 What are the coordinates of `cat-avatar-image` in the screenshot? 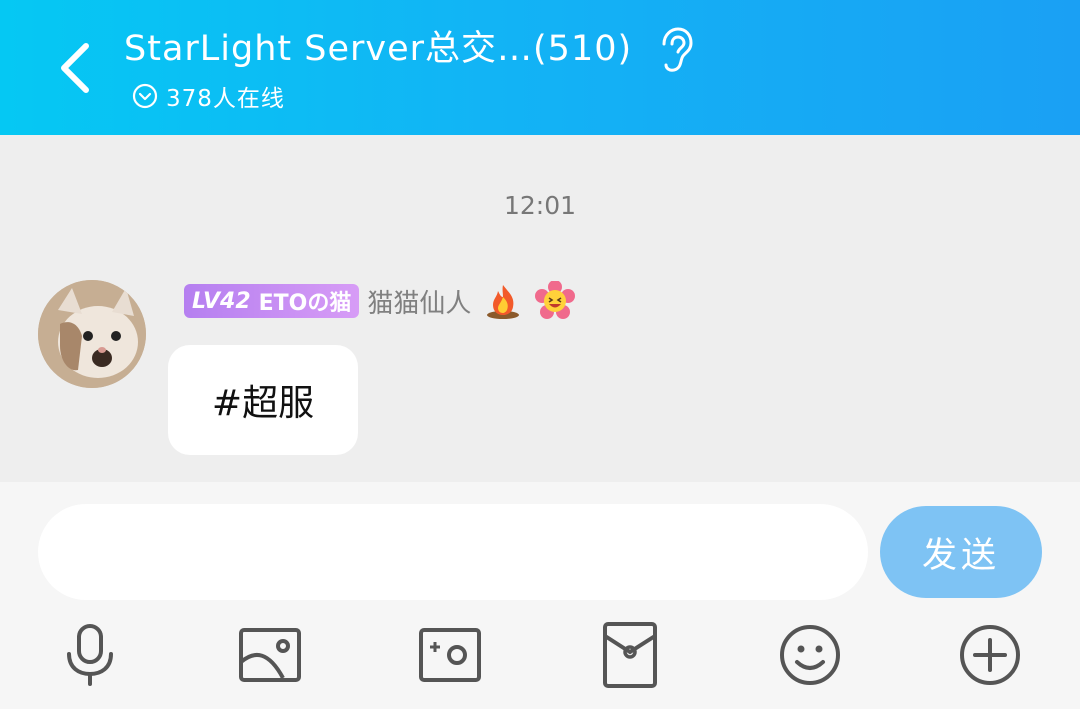 It's located at (92, 334).